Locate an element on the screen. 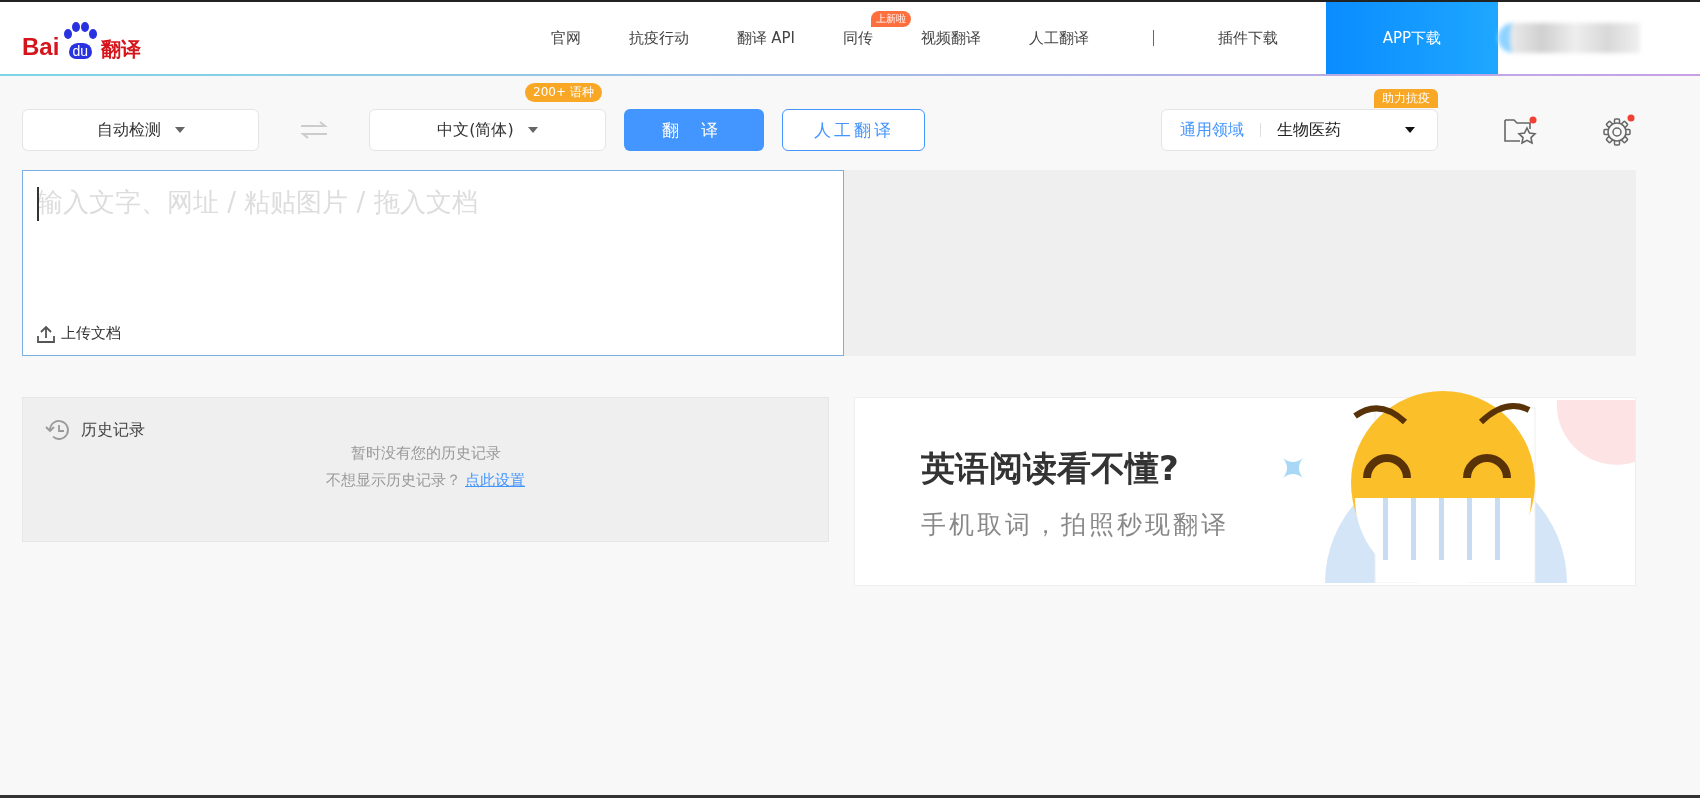 The width and height of the screenshot is (1700, 798). target-language-select: 中文(简体) is located at coordinates (487, 130).